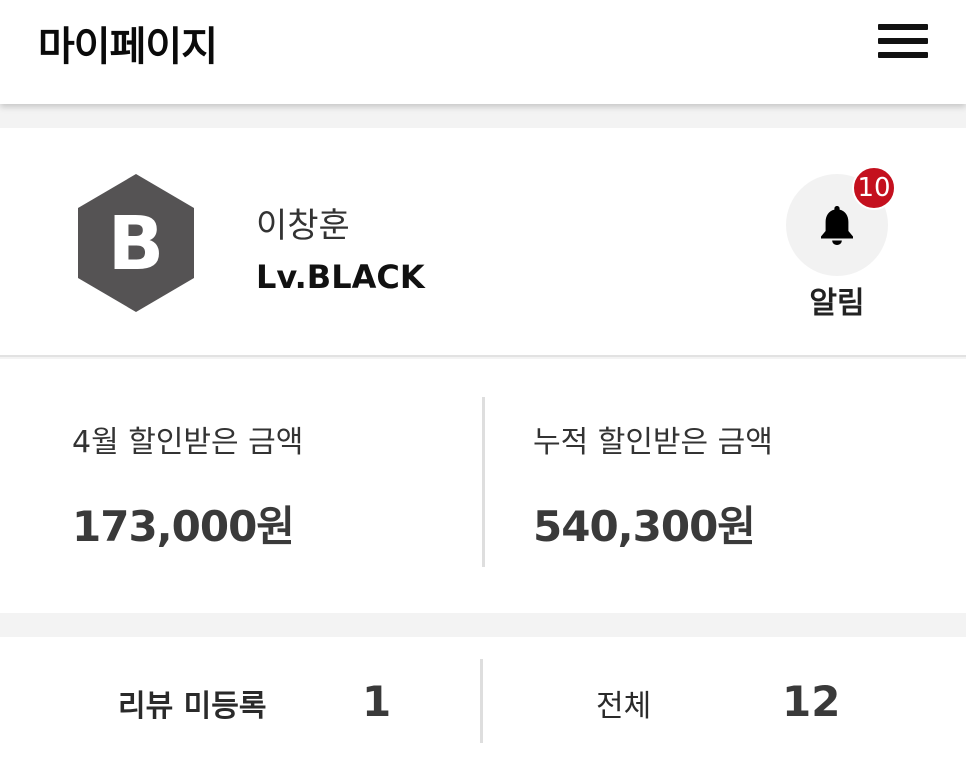  What do you see at coordinates (811, 701) in the screenshot?
I see `all-review-count: 12` at bounding box center [811, 701].